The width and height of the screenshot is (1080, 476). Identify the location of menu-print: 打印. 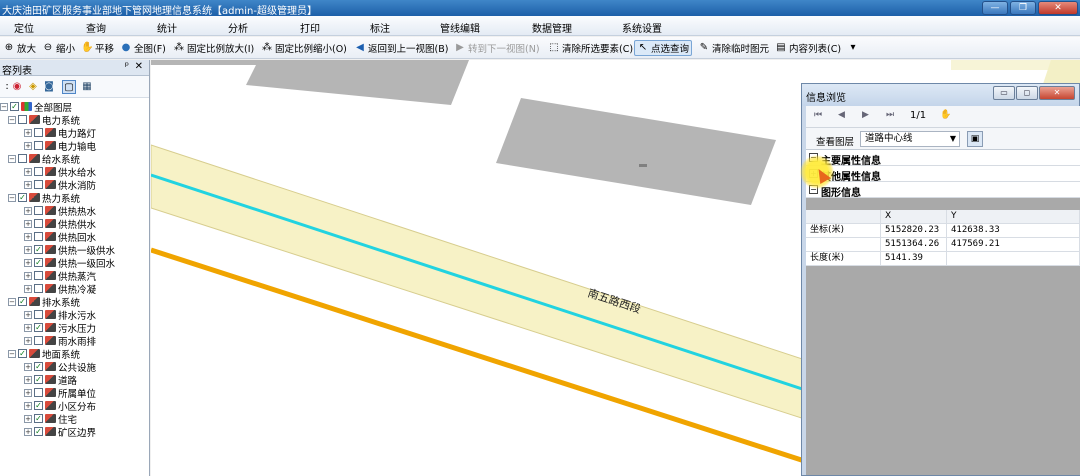
(310, 27).